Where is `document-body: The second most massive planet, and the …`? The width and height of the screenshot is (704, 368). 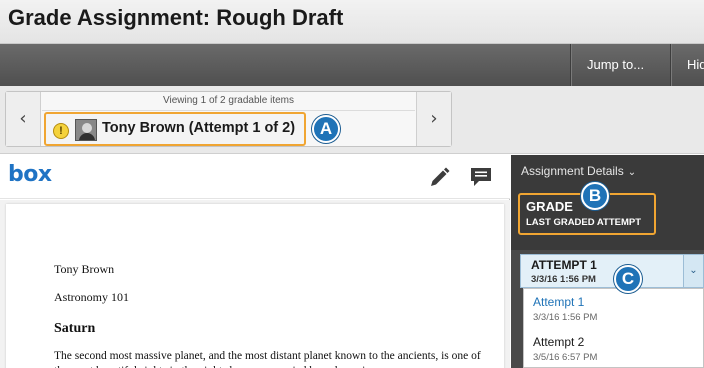 document-body: The second most massive planet, and the … is located at coordinates (267, 359).